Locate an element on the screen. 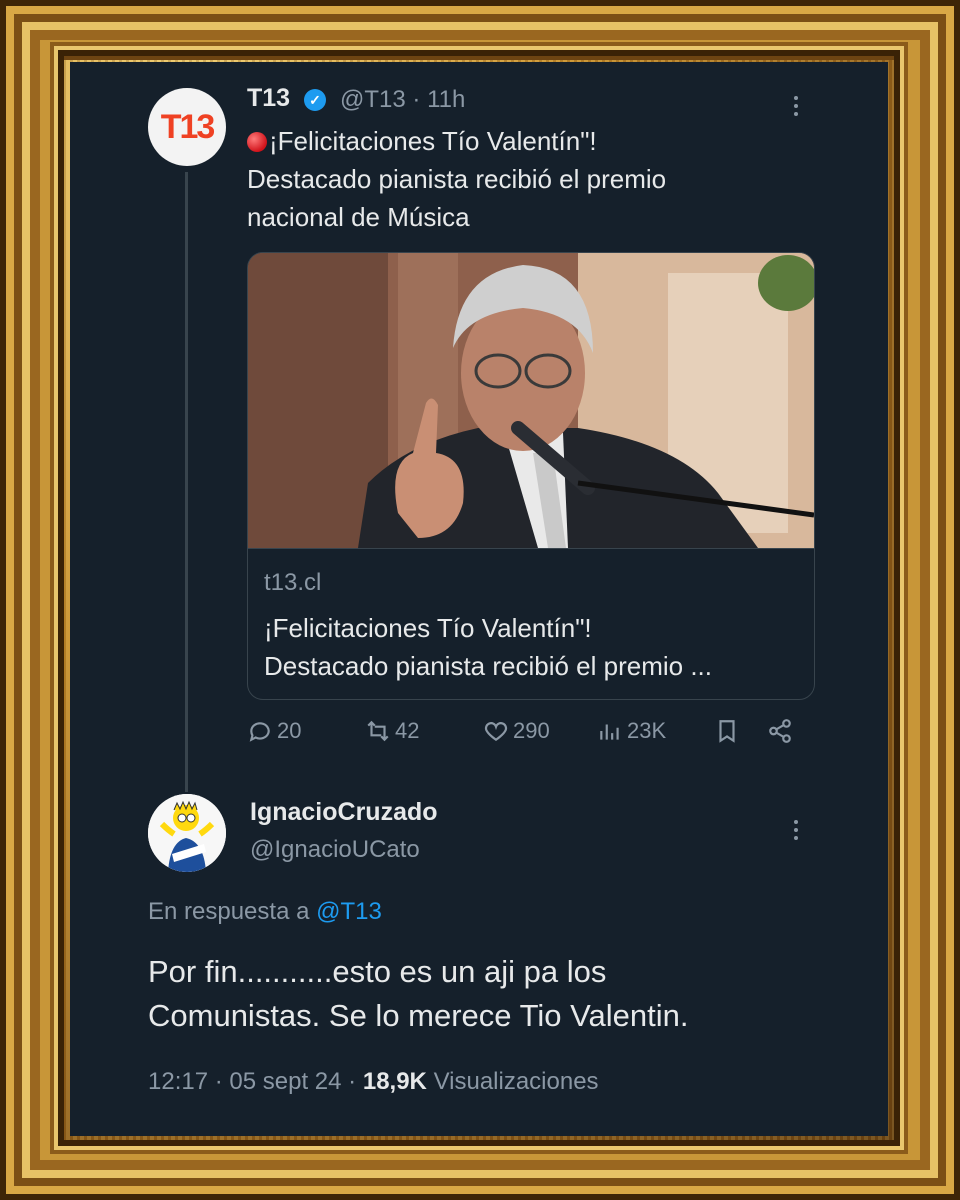  reply-icon is located at coordinates (259, 732).